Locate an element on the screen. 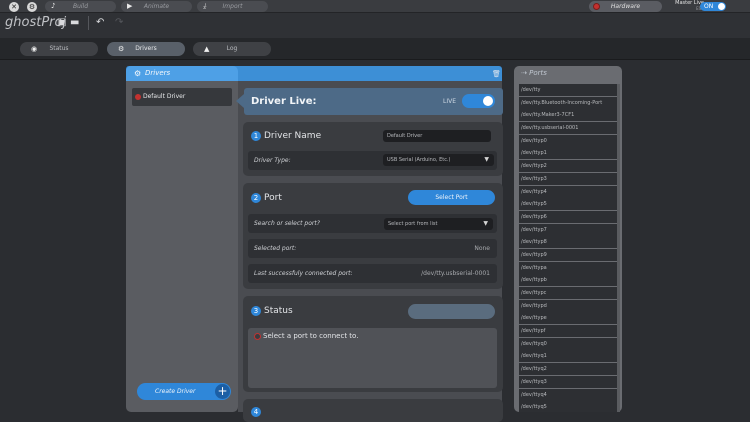 This screenshot has height=422, width=750. tab-status-label: Status is located at coordinates (59, 48).